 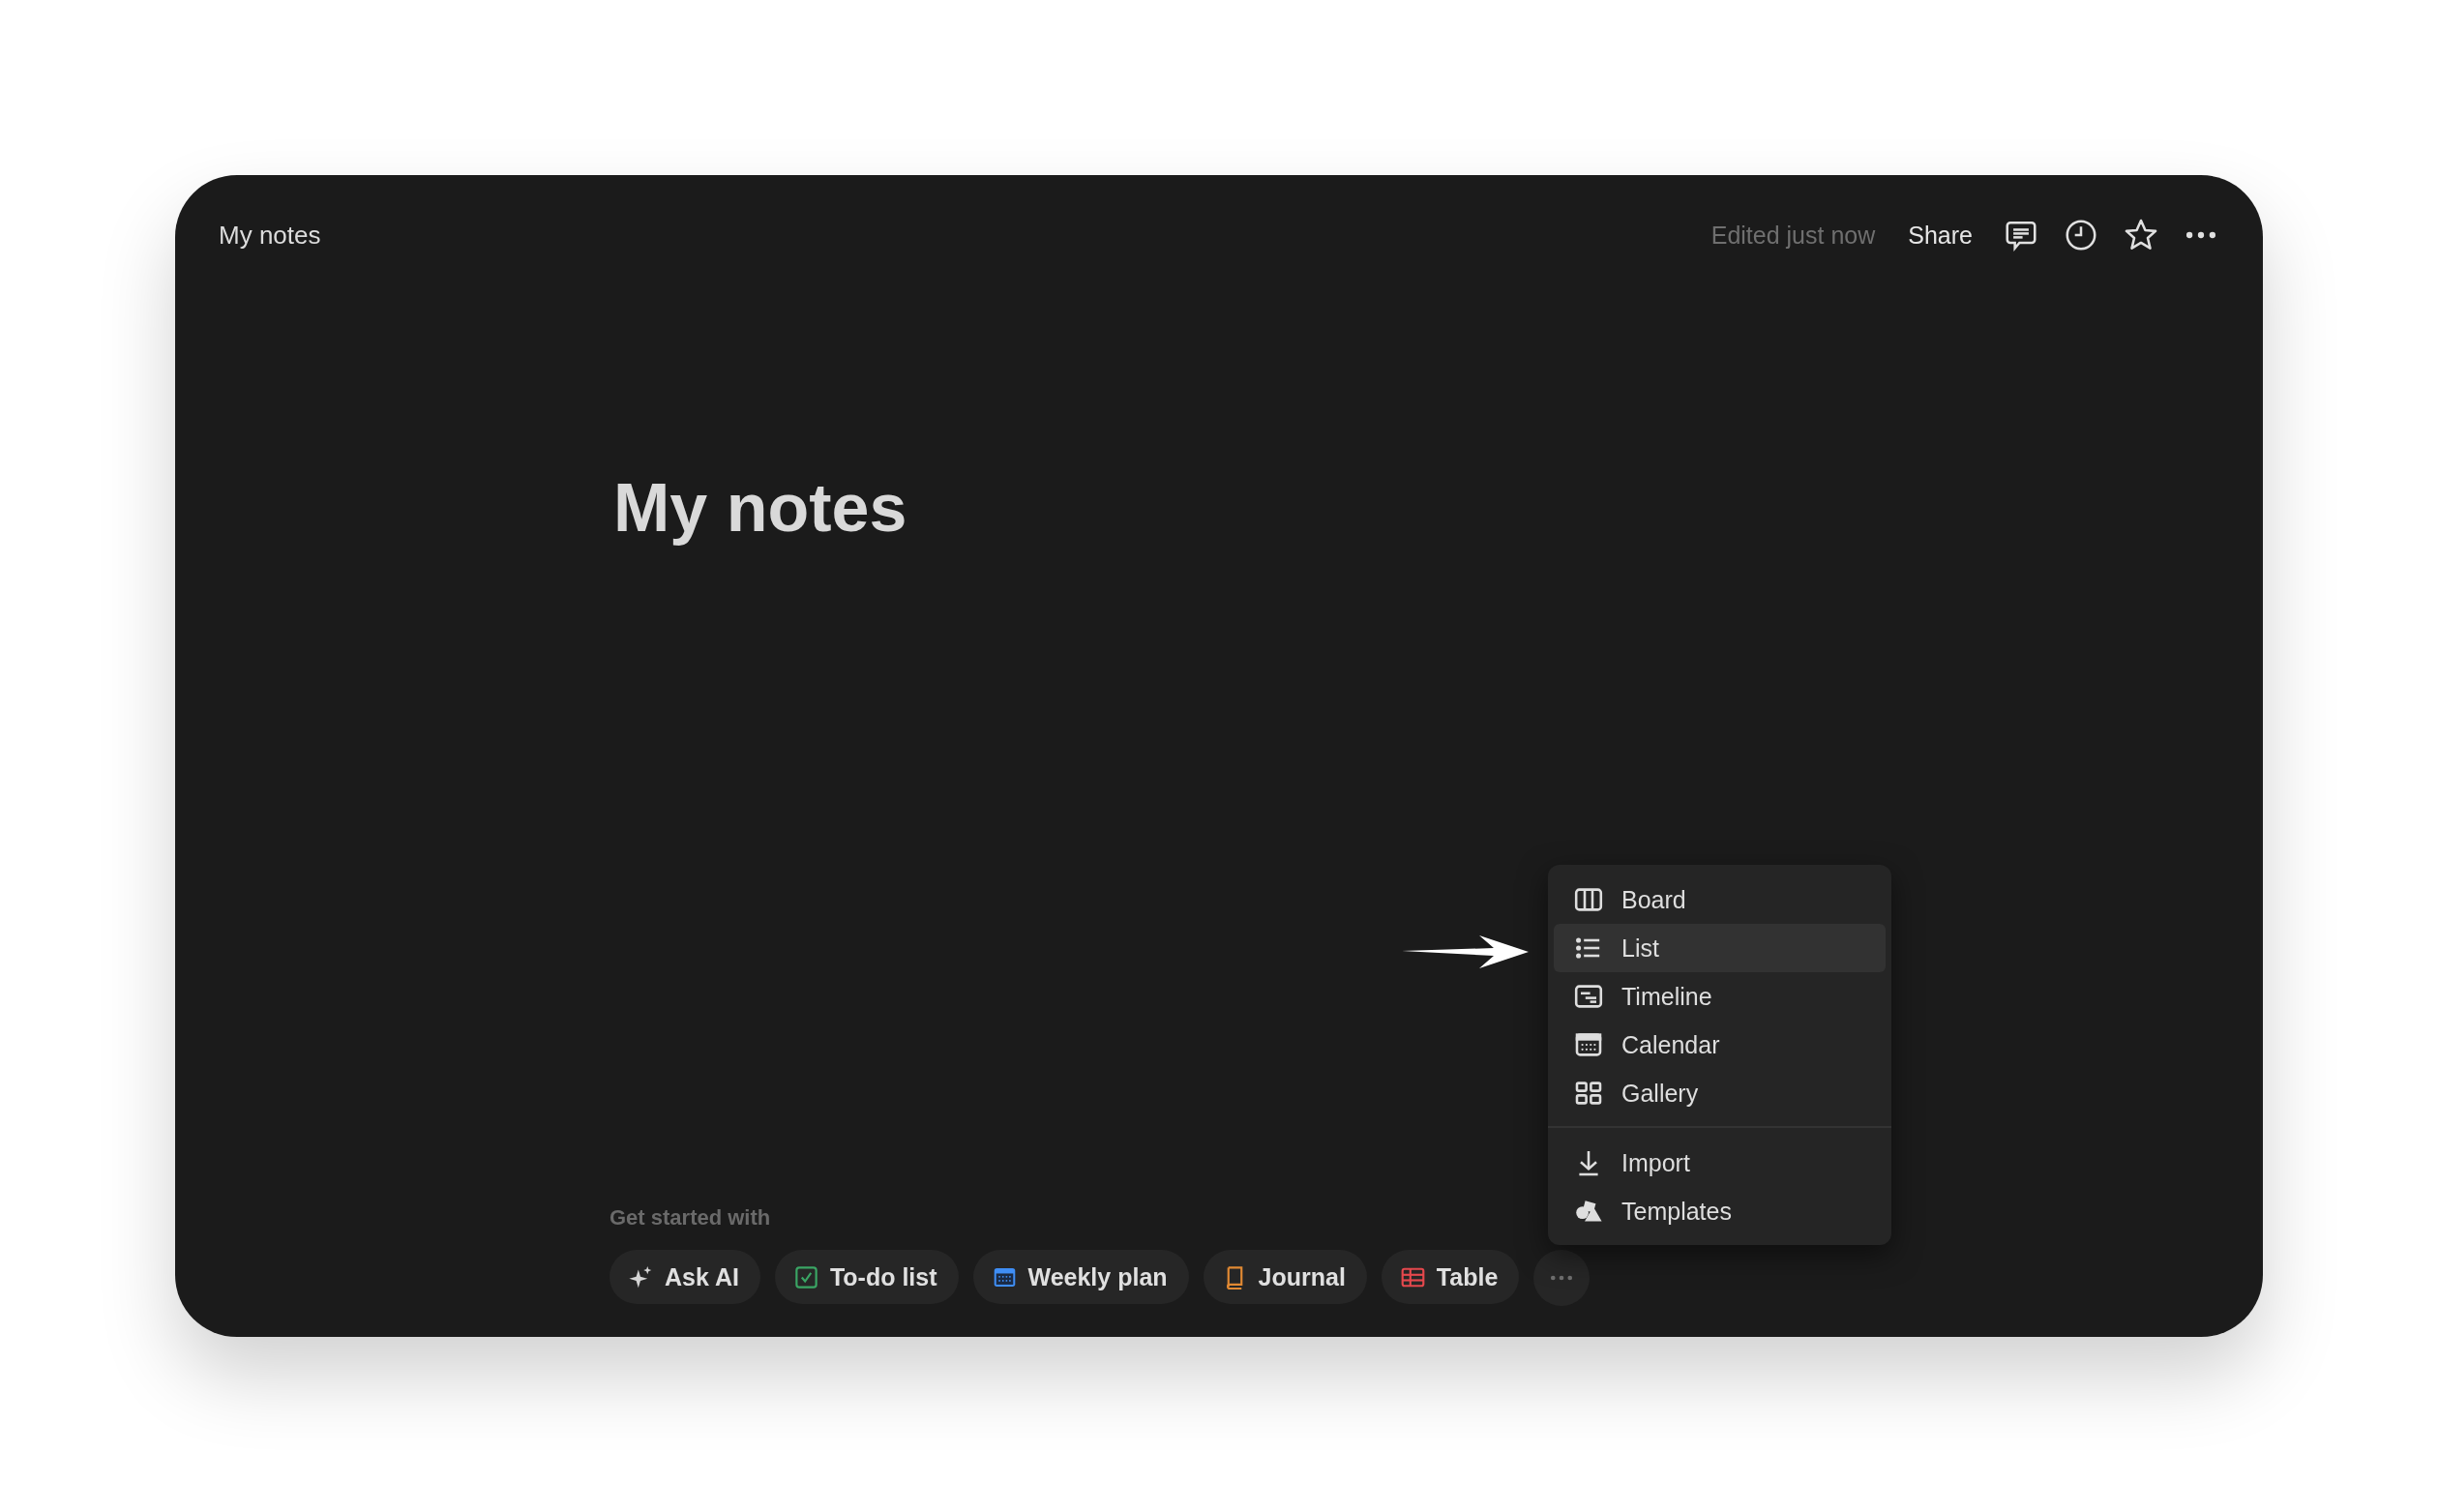 I want to click on menu-item: Templates, so click(x=1720, y=1211).